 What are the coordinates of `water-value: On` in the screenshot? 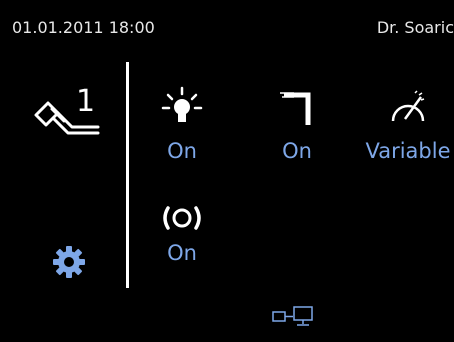 It's located at (297, 151).